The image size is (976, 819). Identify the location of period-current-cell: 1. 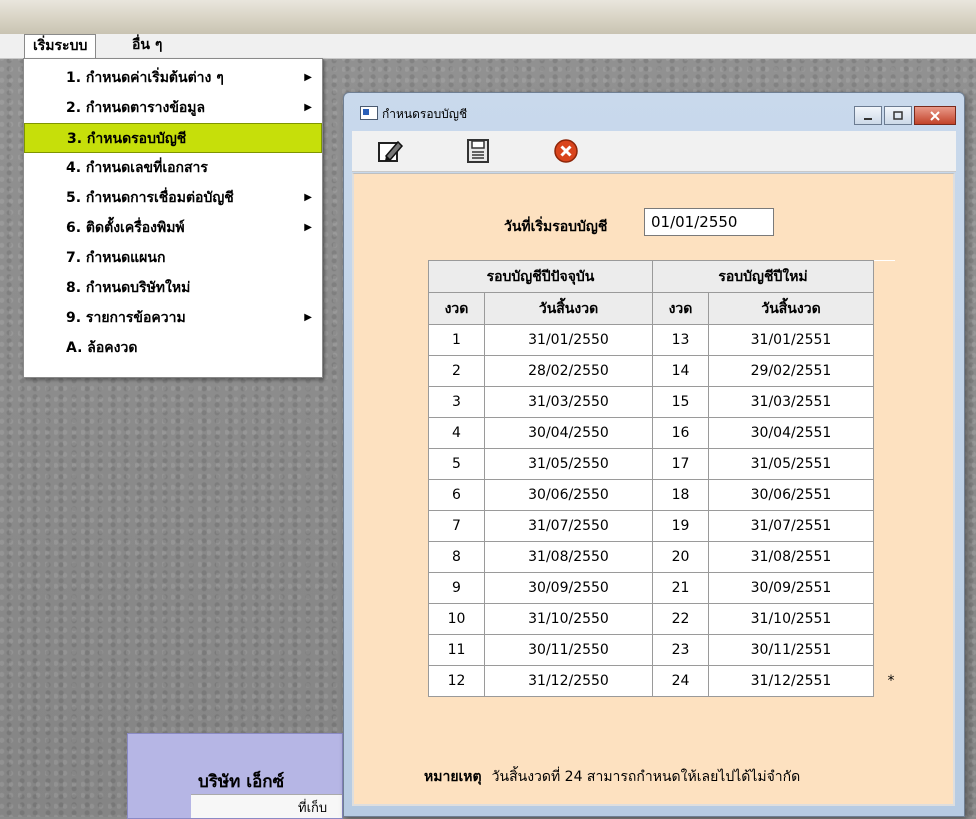
(456, 340).